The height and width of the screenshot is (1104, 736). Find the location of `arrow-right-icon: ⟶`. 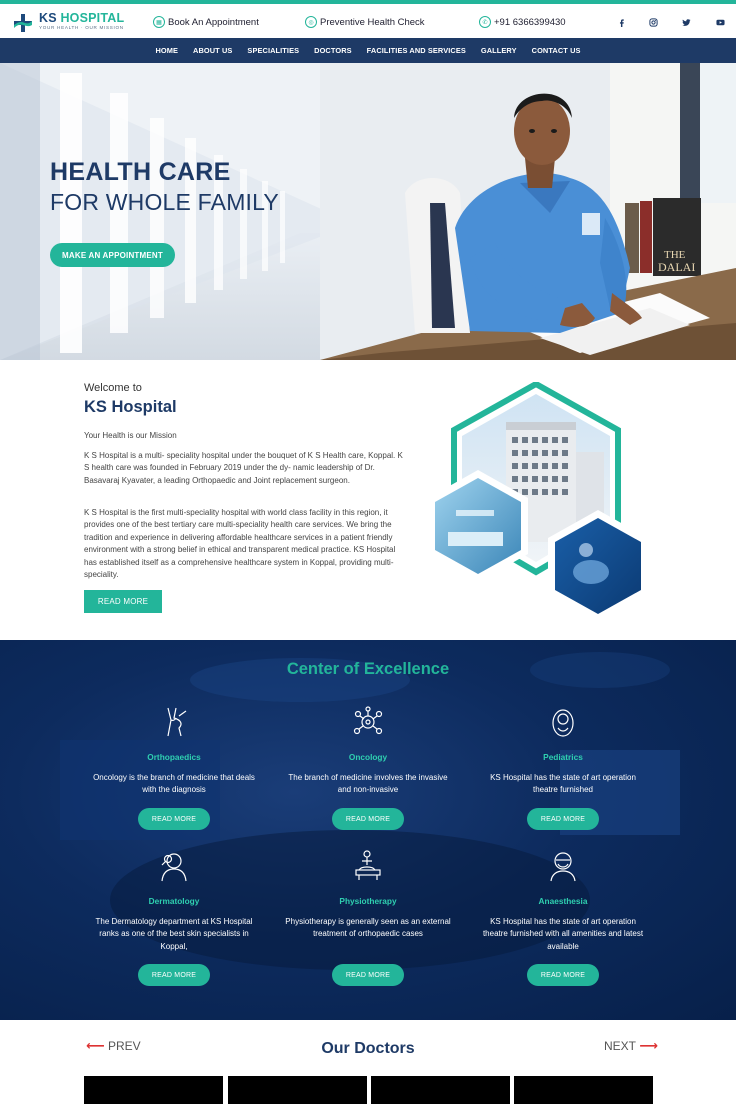

arrow-right-icon: ⟶ is located at coordinates (648, 1045).